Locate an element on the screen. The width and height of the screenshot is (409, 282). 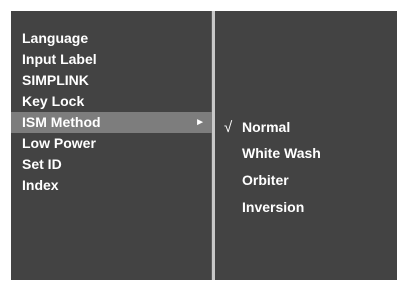
submenu-item-label: Normal is located at coordinates (266, 127).